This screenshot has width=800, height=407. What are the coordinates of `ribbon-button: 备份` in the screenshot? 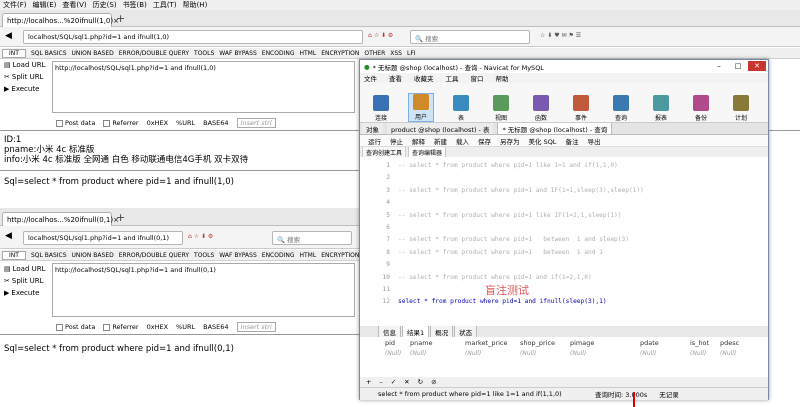 It's located at (701, 108).